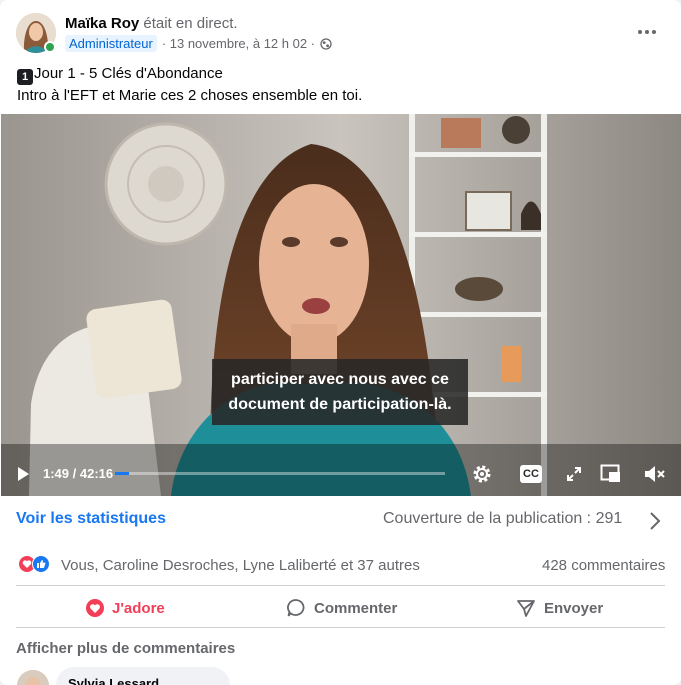 The width and height of the screenshot is (681, 685). I want to click on show-more-comments-link: Afficher plus de commentaires, so click(125, 648).